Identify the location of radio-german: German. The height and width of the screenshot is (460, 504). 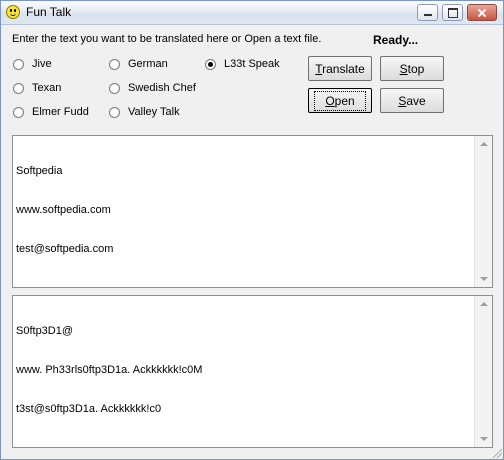
(138, 64).